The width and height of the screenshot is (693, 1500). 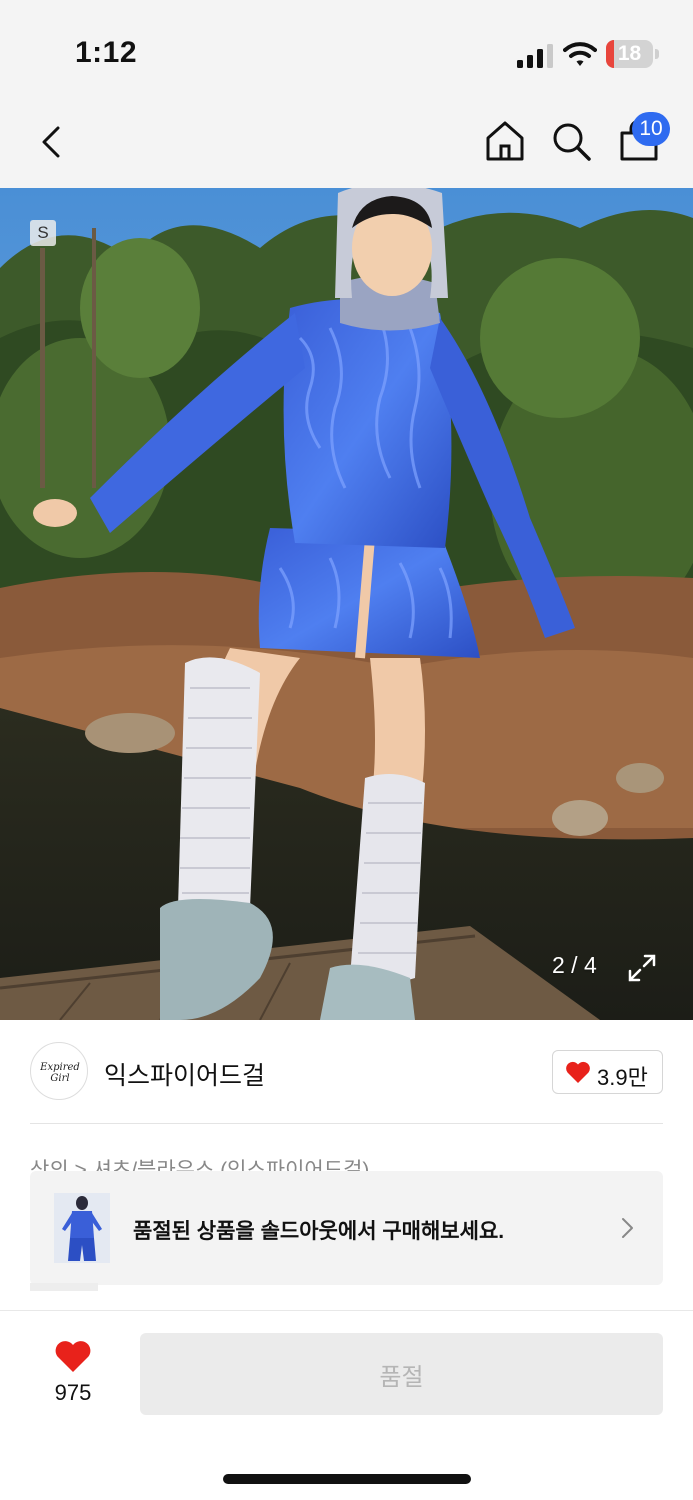 What do you see at coordinates (535, 56) in the screenshot?
I see `cellular-signal-icon` at bounding box center [535, 56].